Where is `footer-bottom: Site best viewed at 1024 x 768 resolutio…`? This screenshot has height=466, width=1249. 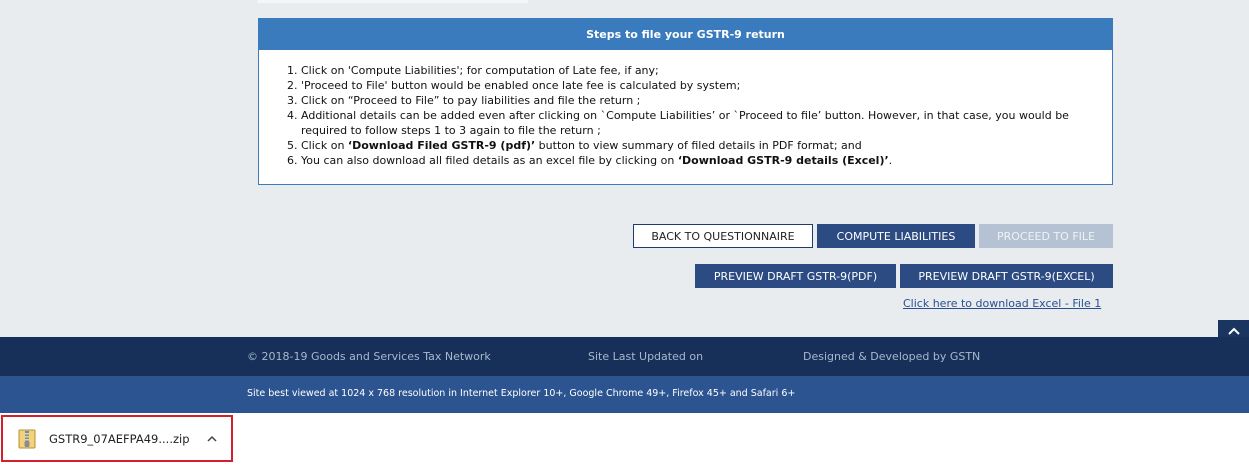
footer-bottom: Site best viewed at 1024 x 768 resolutio… is located at coordinates (624, 394).